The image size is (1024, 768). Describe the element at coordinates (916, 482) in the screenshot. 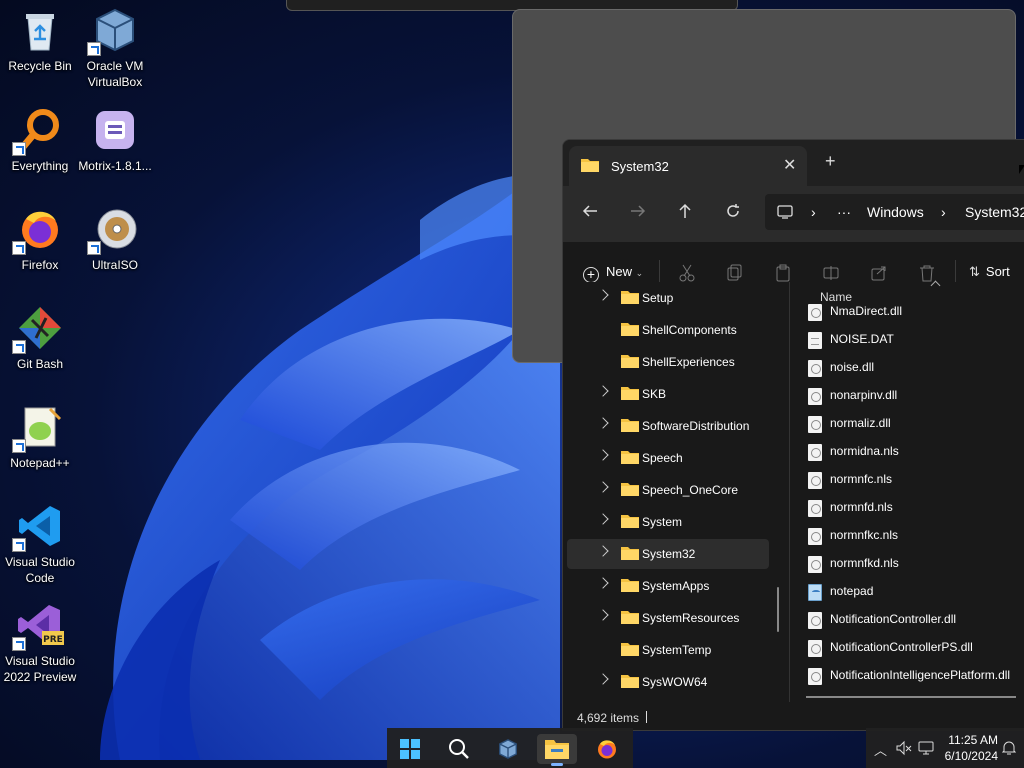

I see `file-row: normnfc.nls` at that location.